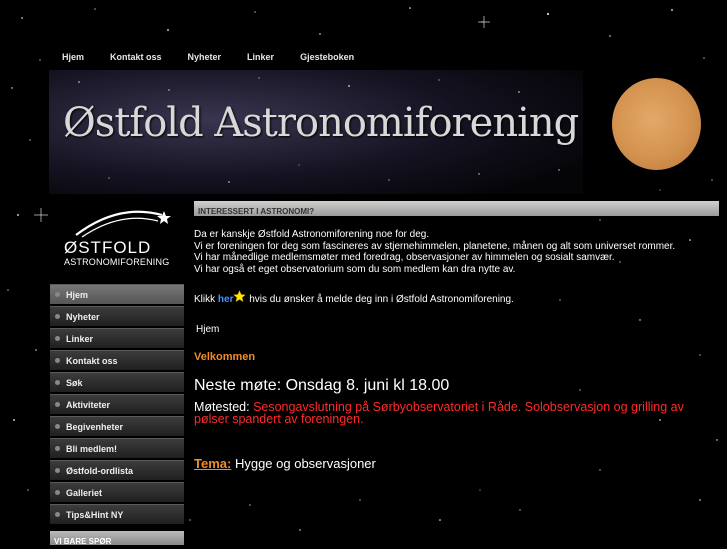 The width and height of the screenshot is (727, 549). Describe the element at coordinates (83, 316) in the screenshot. I see `sidebar-item-label: Nyheter` at that location.